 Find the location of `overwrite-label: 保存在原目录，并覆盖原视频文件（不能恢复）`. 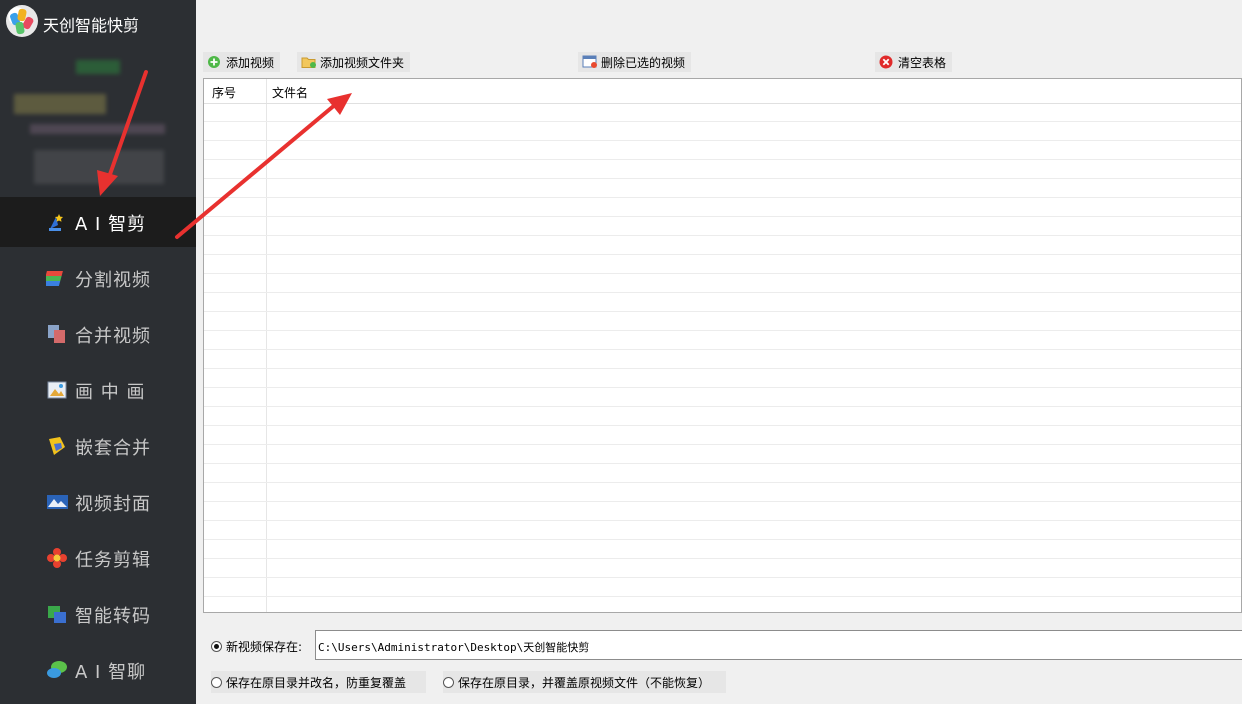

overwrite-label: 保存在原目录，并覆盖原视频文件（不能恢复） is located at coordinates (584, 682).